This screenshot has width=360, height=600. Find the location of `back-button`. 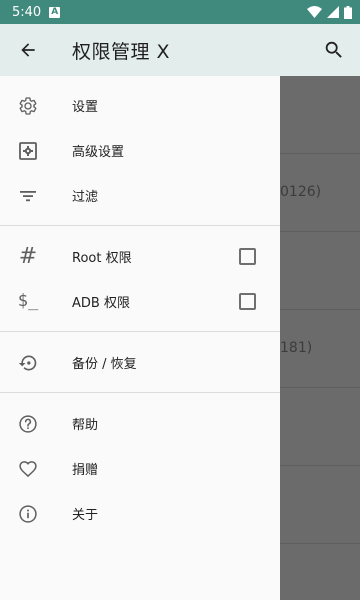

back-button is located at coordinates (28, 50).